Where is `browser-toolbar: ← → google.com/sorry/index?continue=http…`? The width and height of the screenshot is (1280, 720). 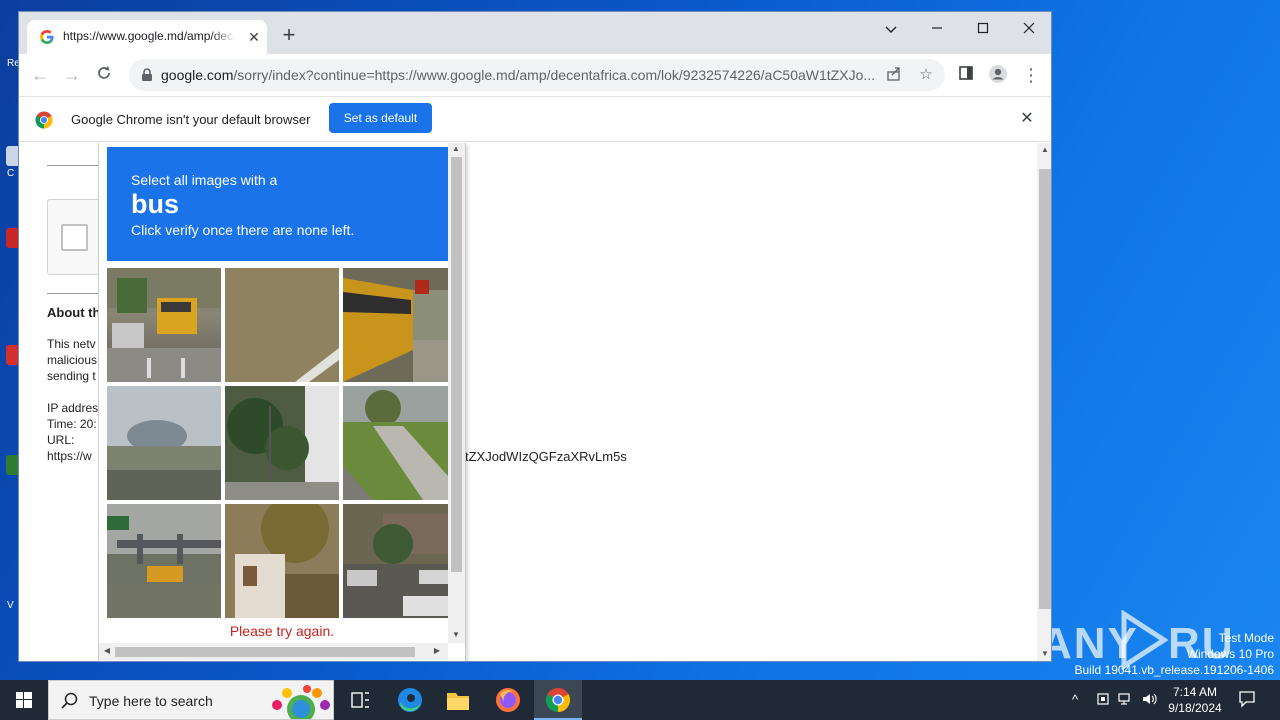
browser-toolbar: ← → google.com/sorry/index?continue=http… is located at coordinates (535, 75).